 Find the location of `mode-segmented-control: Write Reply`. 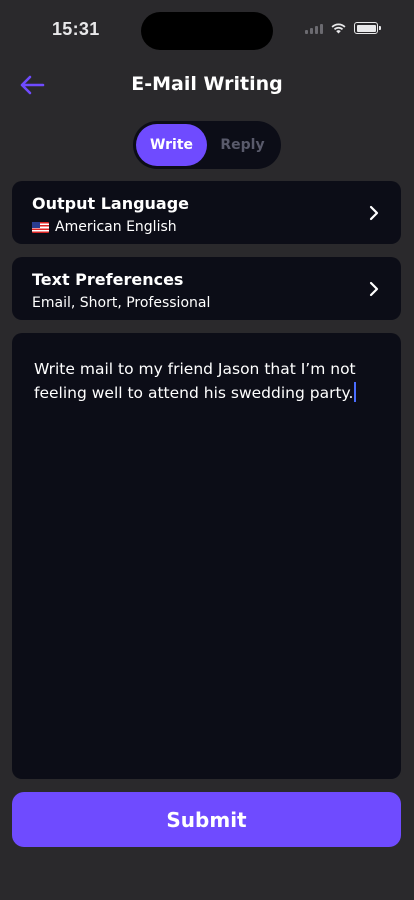

mode-segmented-control: Write Reply is located at coordinates (207, 145).